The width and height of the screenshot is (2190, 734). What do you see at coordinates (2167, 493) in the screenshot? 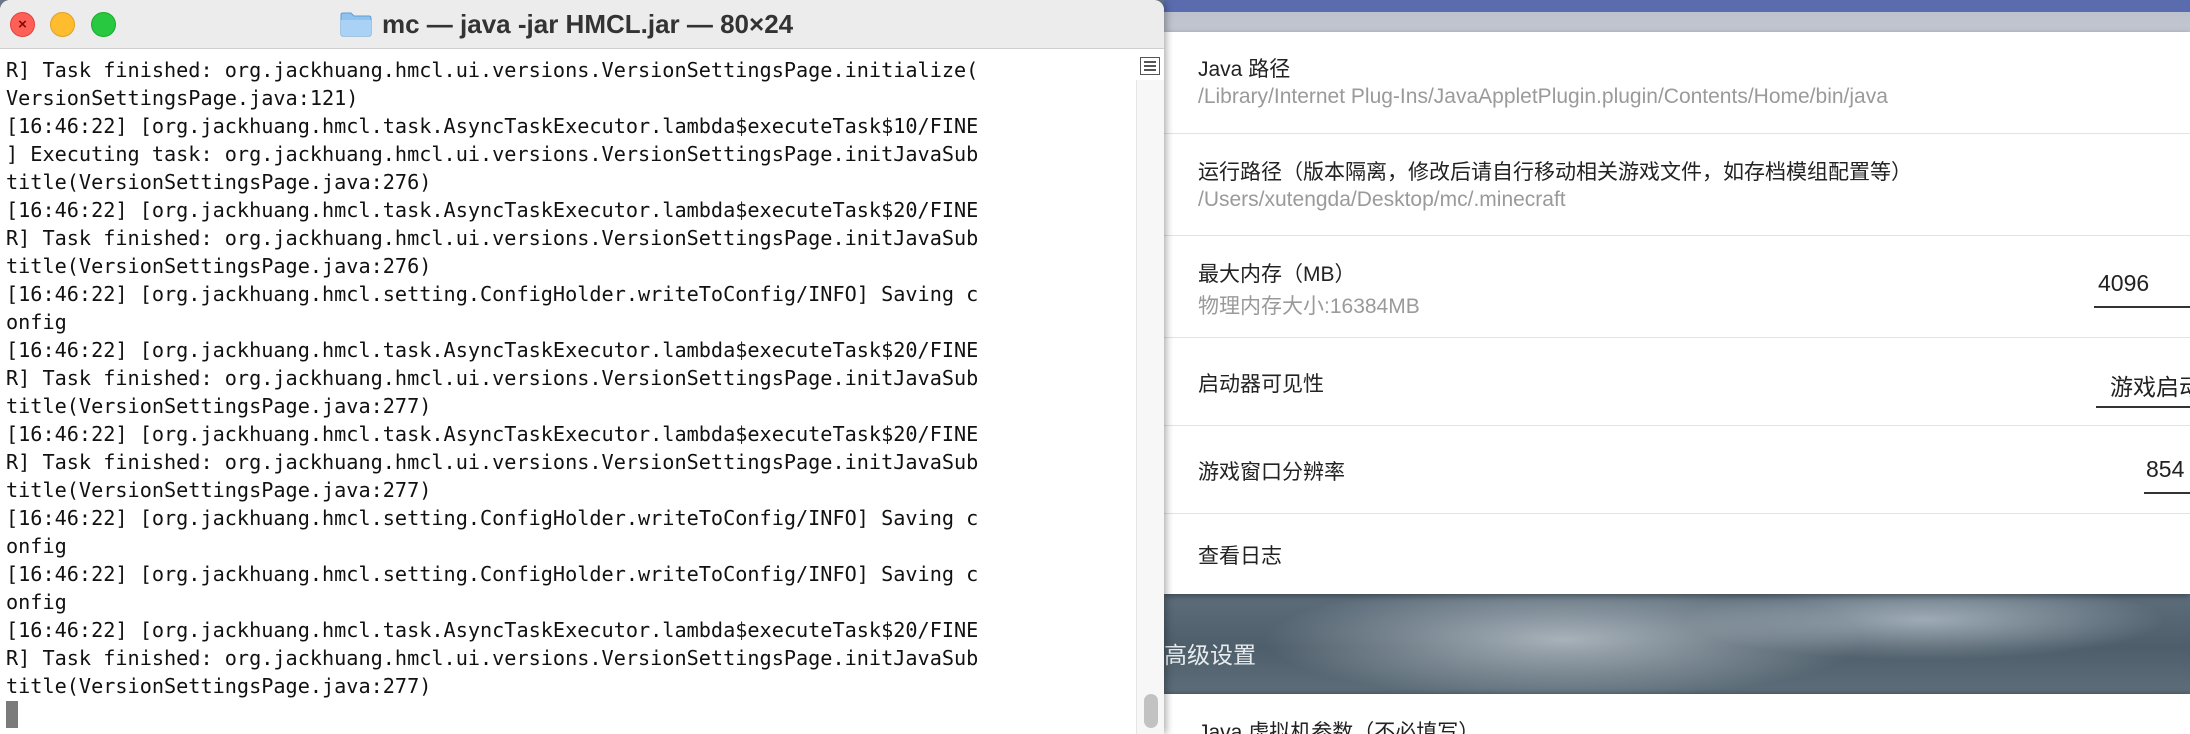
I see `window-width-underline` at bounding box center [2167, 493].